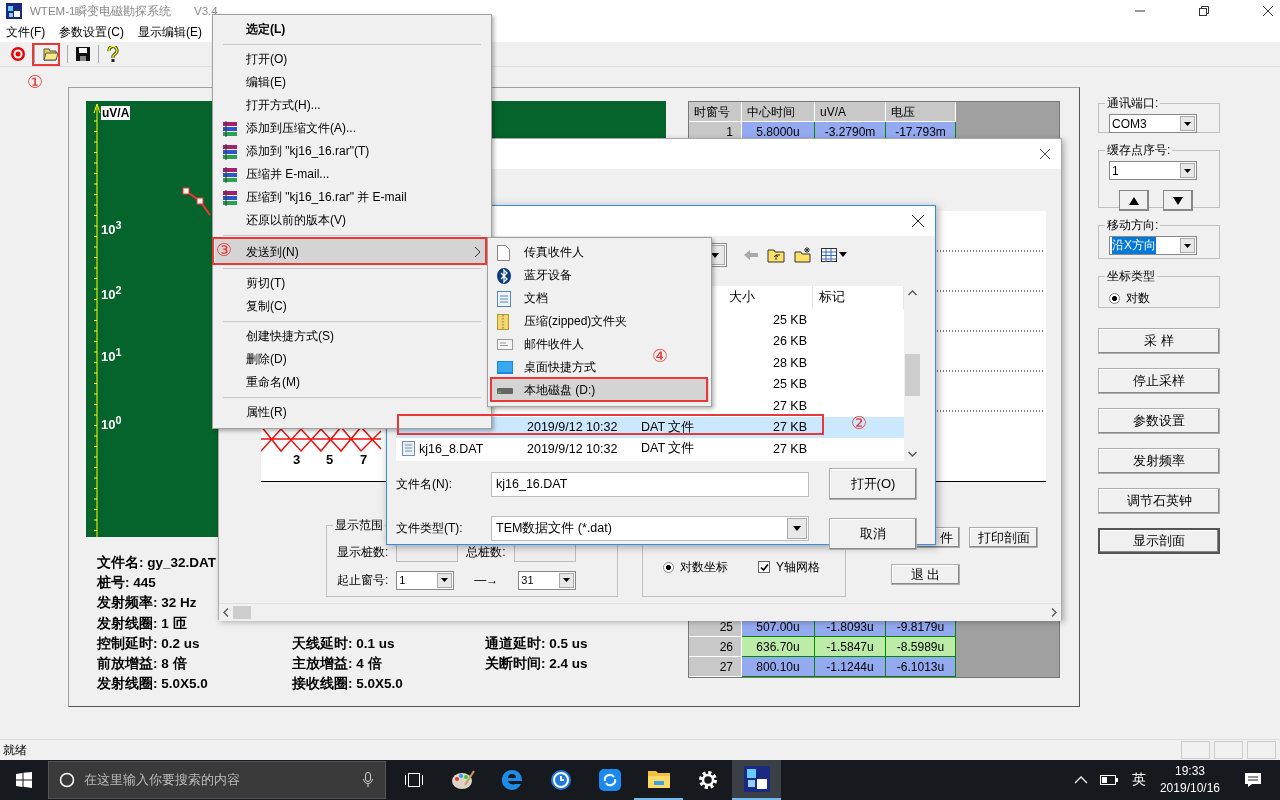 This screenshot has width=1280, height=800. I want to click on open-button: 打开(O), so click(873, 484).